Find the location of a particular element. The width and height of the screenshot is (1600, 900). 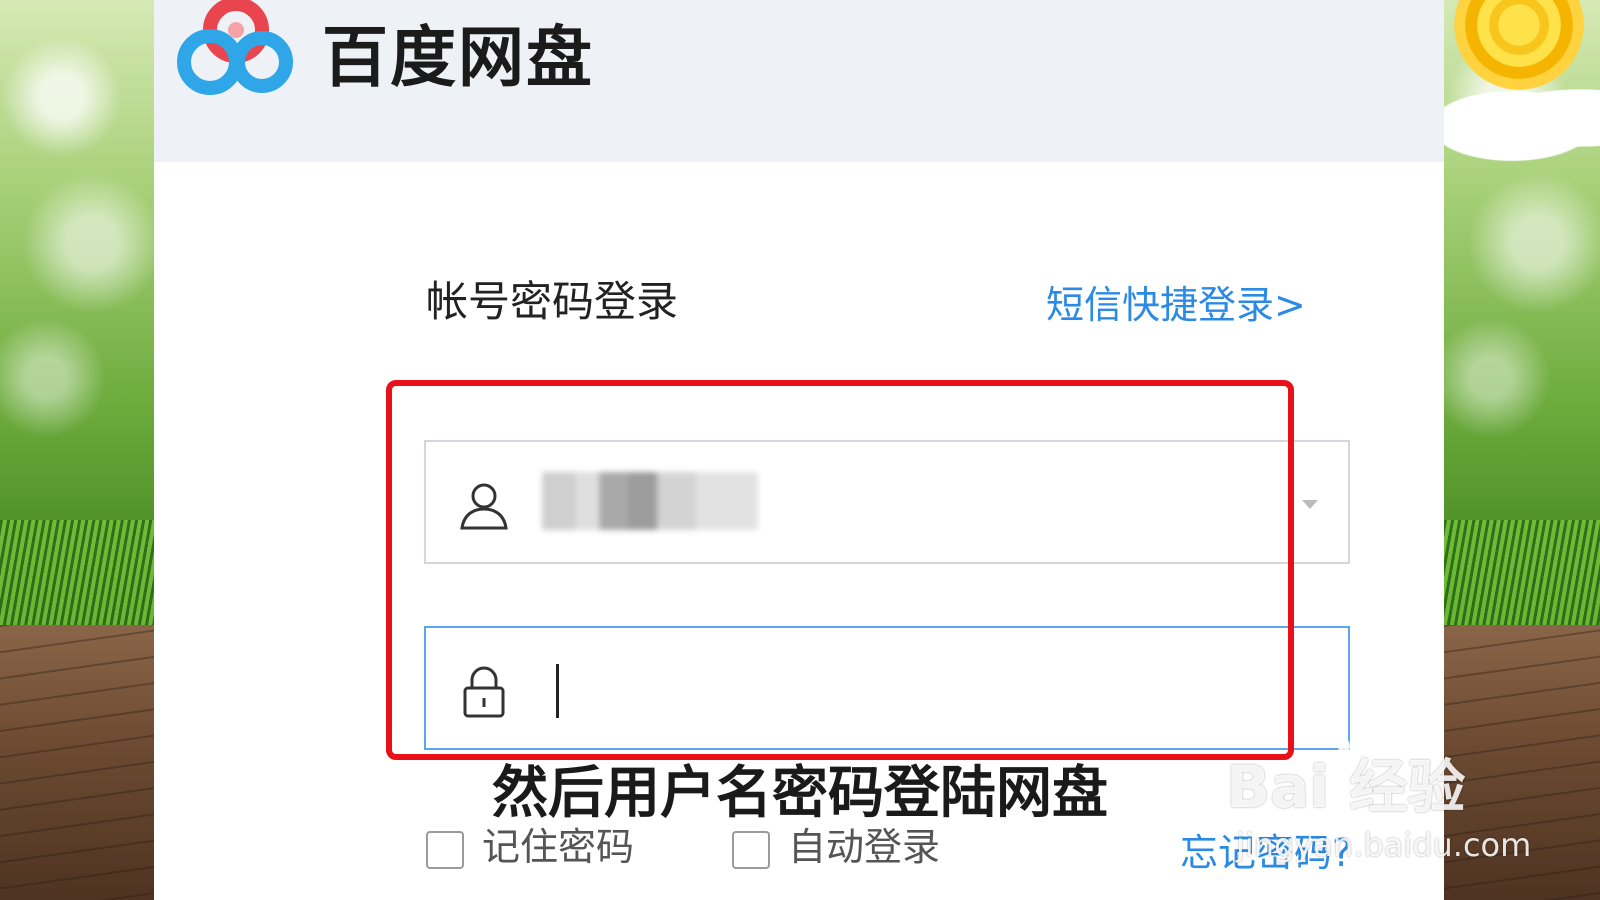

login-method-title: 帐号密码登录 is located at coordinates (552, 301).